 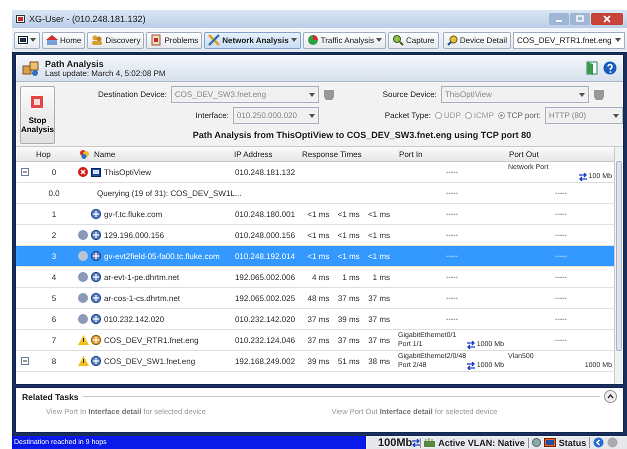 I want to click on column-header: Hop, so click(x=54, y=154).